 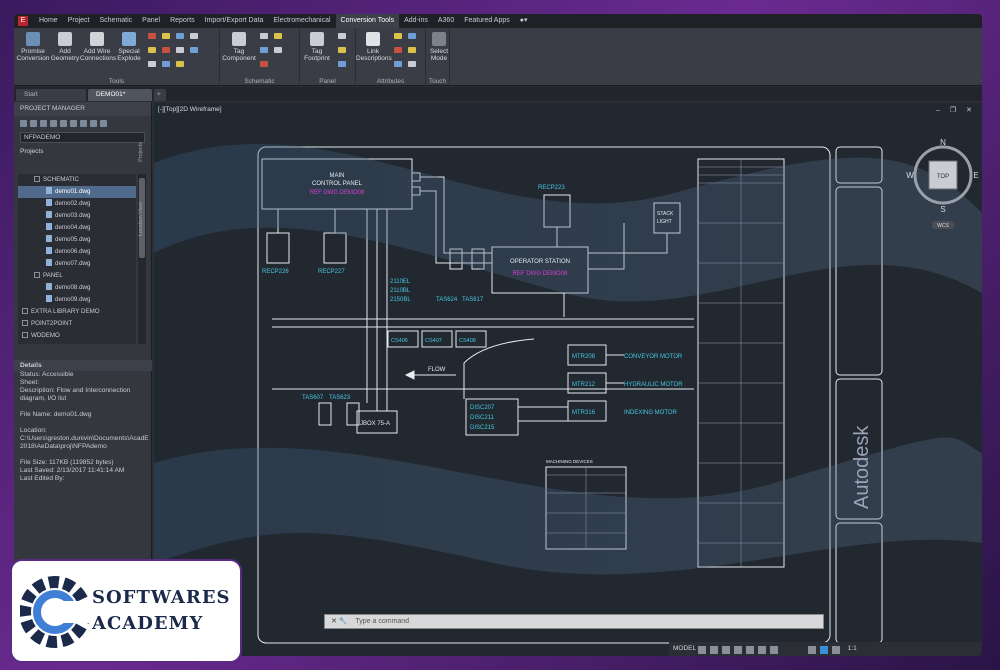 I want to click on tab-projects: Projects, so click(x=144, y=152).